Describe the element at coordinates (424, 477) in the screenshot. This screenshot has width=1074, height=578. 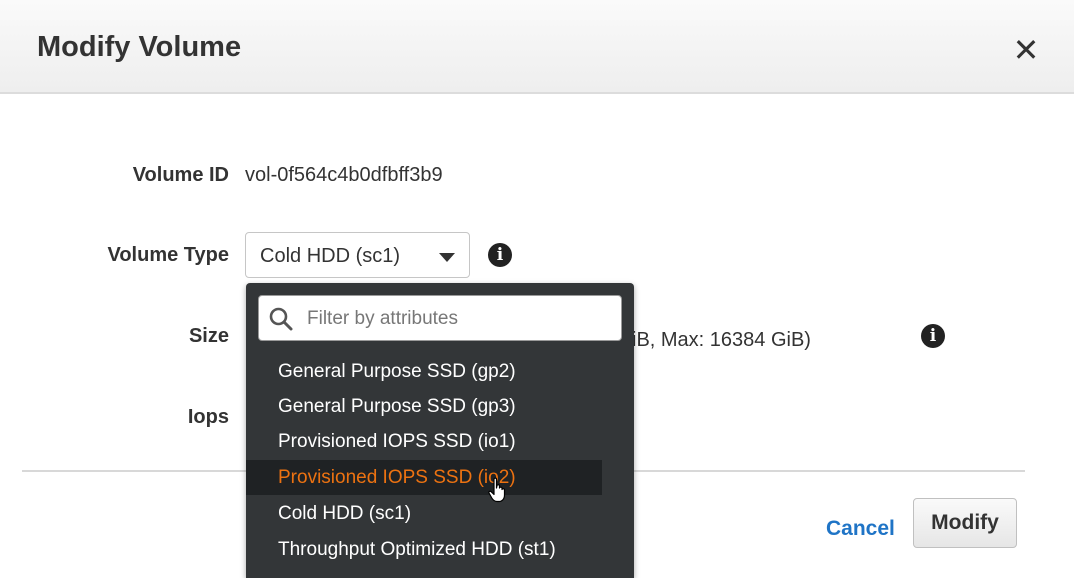
I see `option-io2: Provisioned IOPS SSD (io2)` at that location.